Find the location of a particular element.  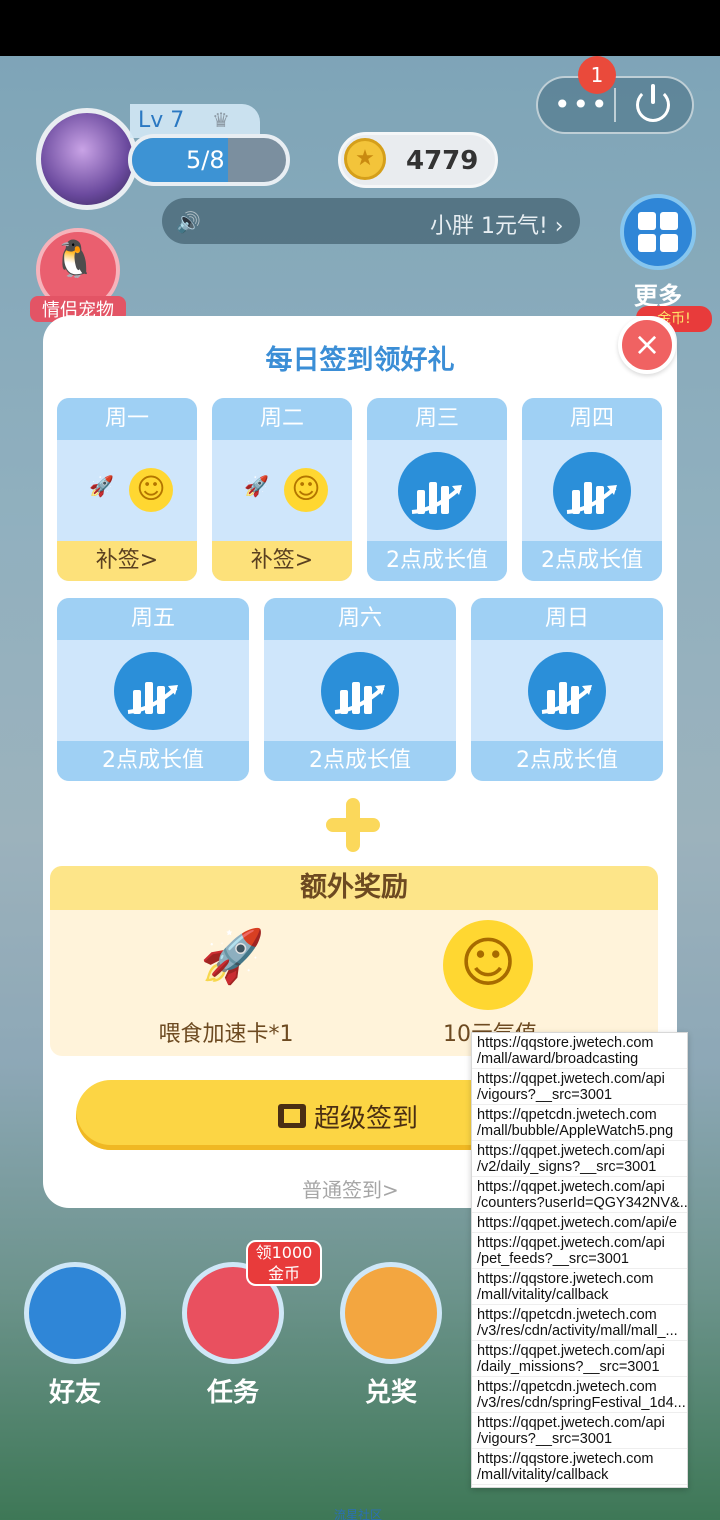

redeem-button is located at coordinates (391, 1313).